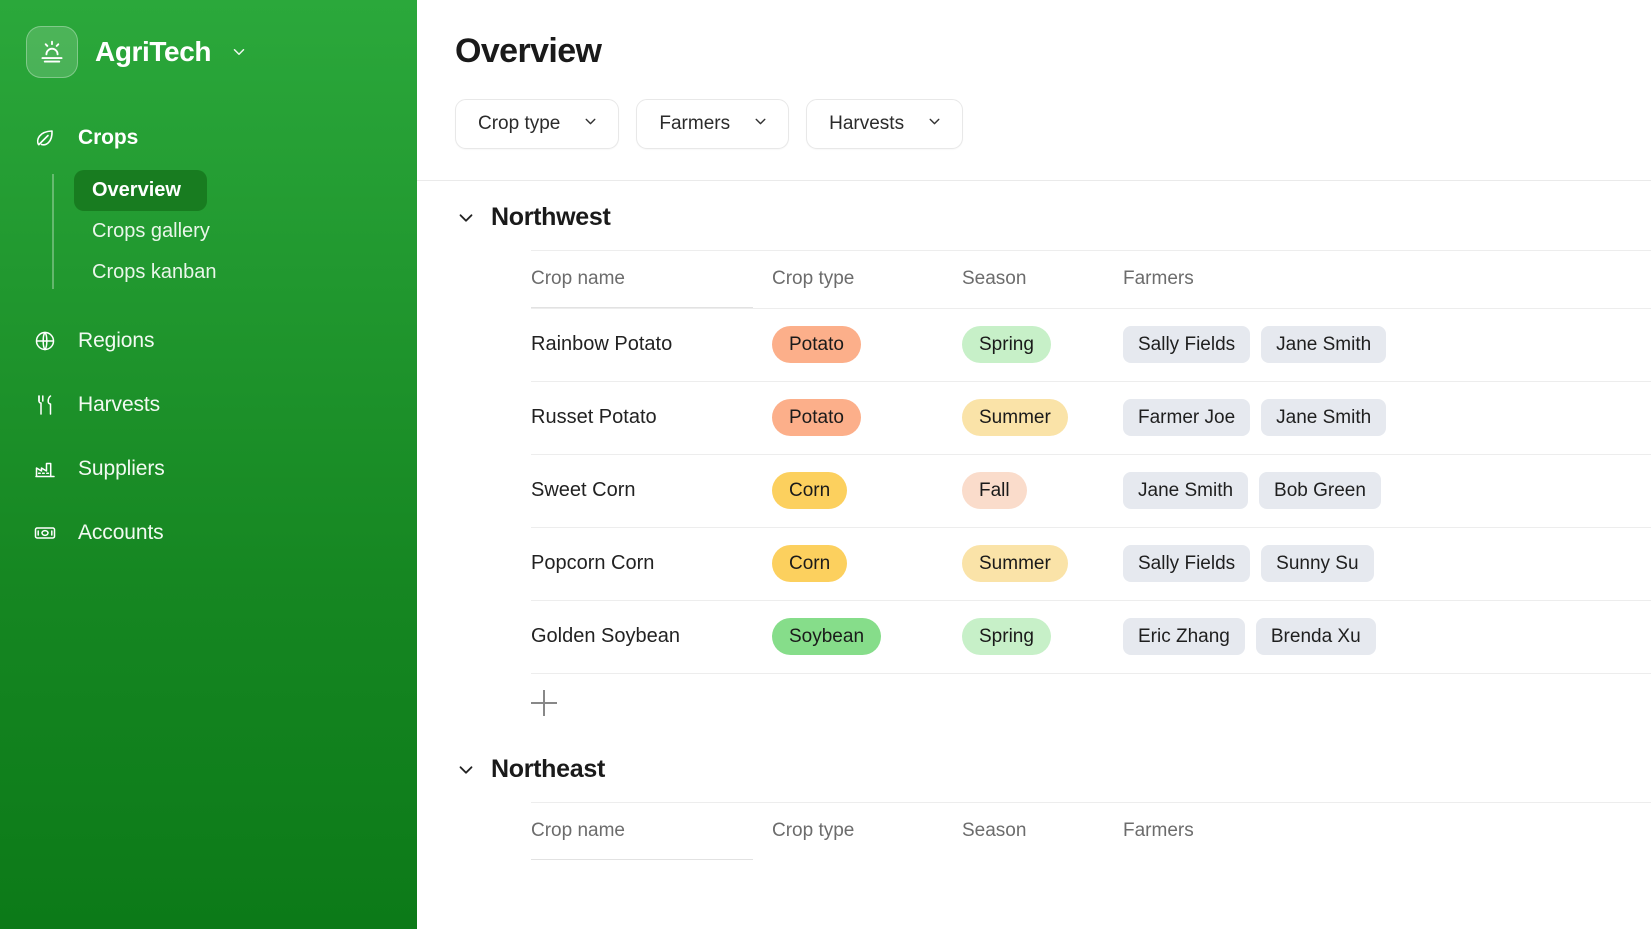 The height and width of the screenshot is (929, 1651). I want to click on crops-table-northeast: Crop name Crop type Season Farmers, so click(1034, 831).